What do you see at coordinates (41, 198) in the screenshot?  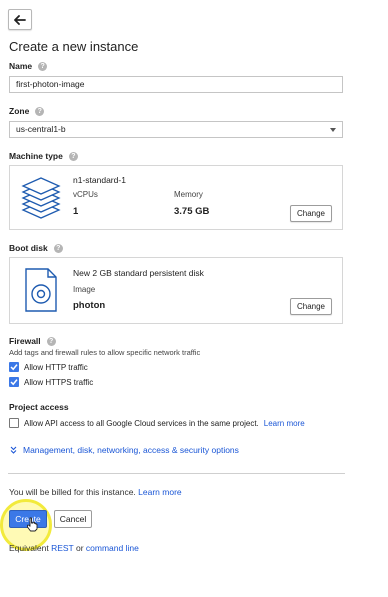 I see `layers-stack-icon` at bounding box center [41, 198].